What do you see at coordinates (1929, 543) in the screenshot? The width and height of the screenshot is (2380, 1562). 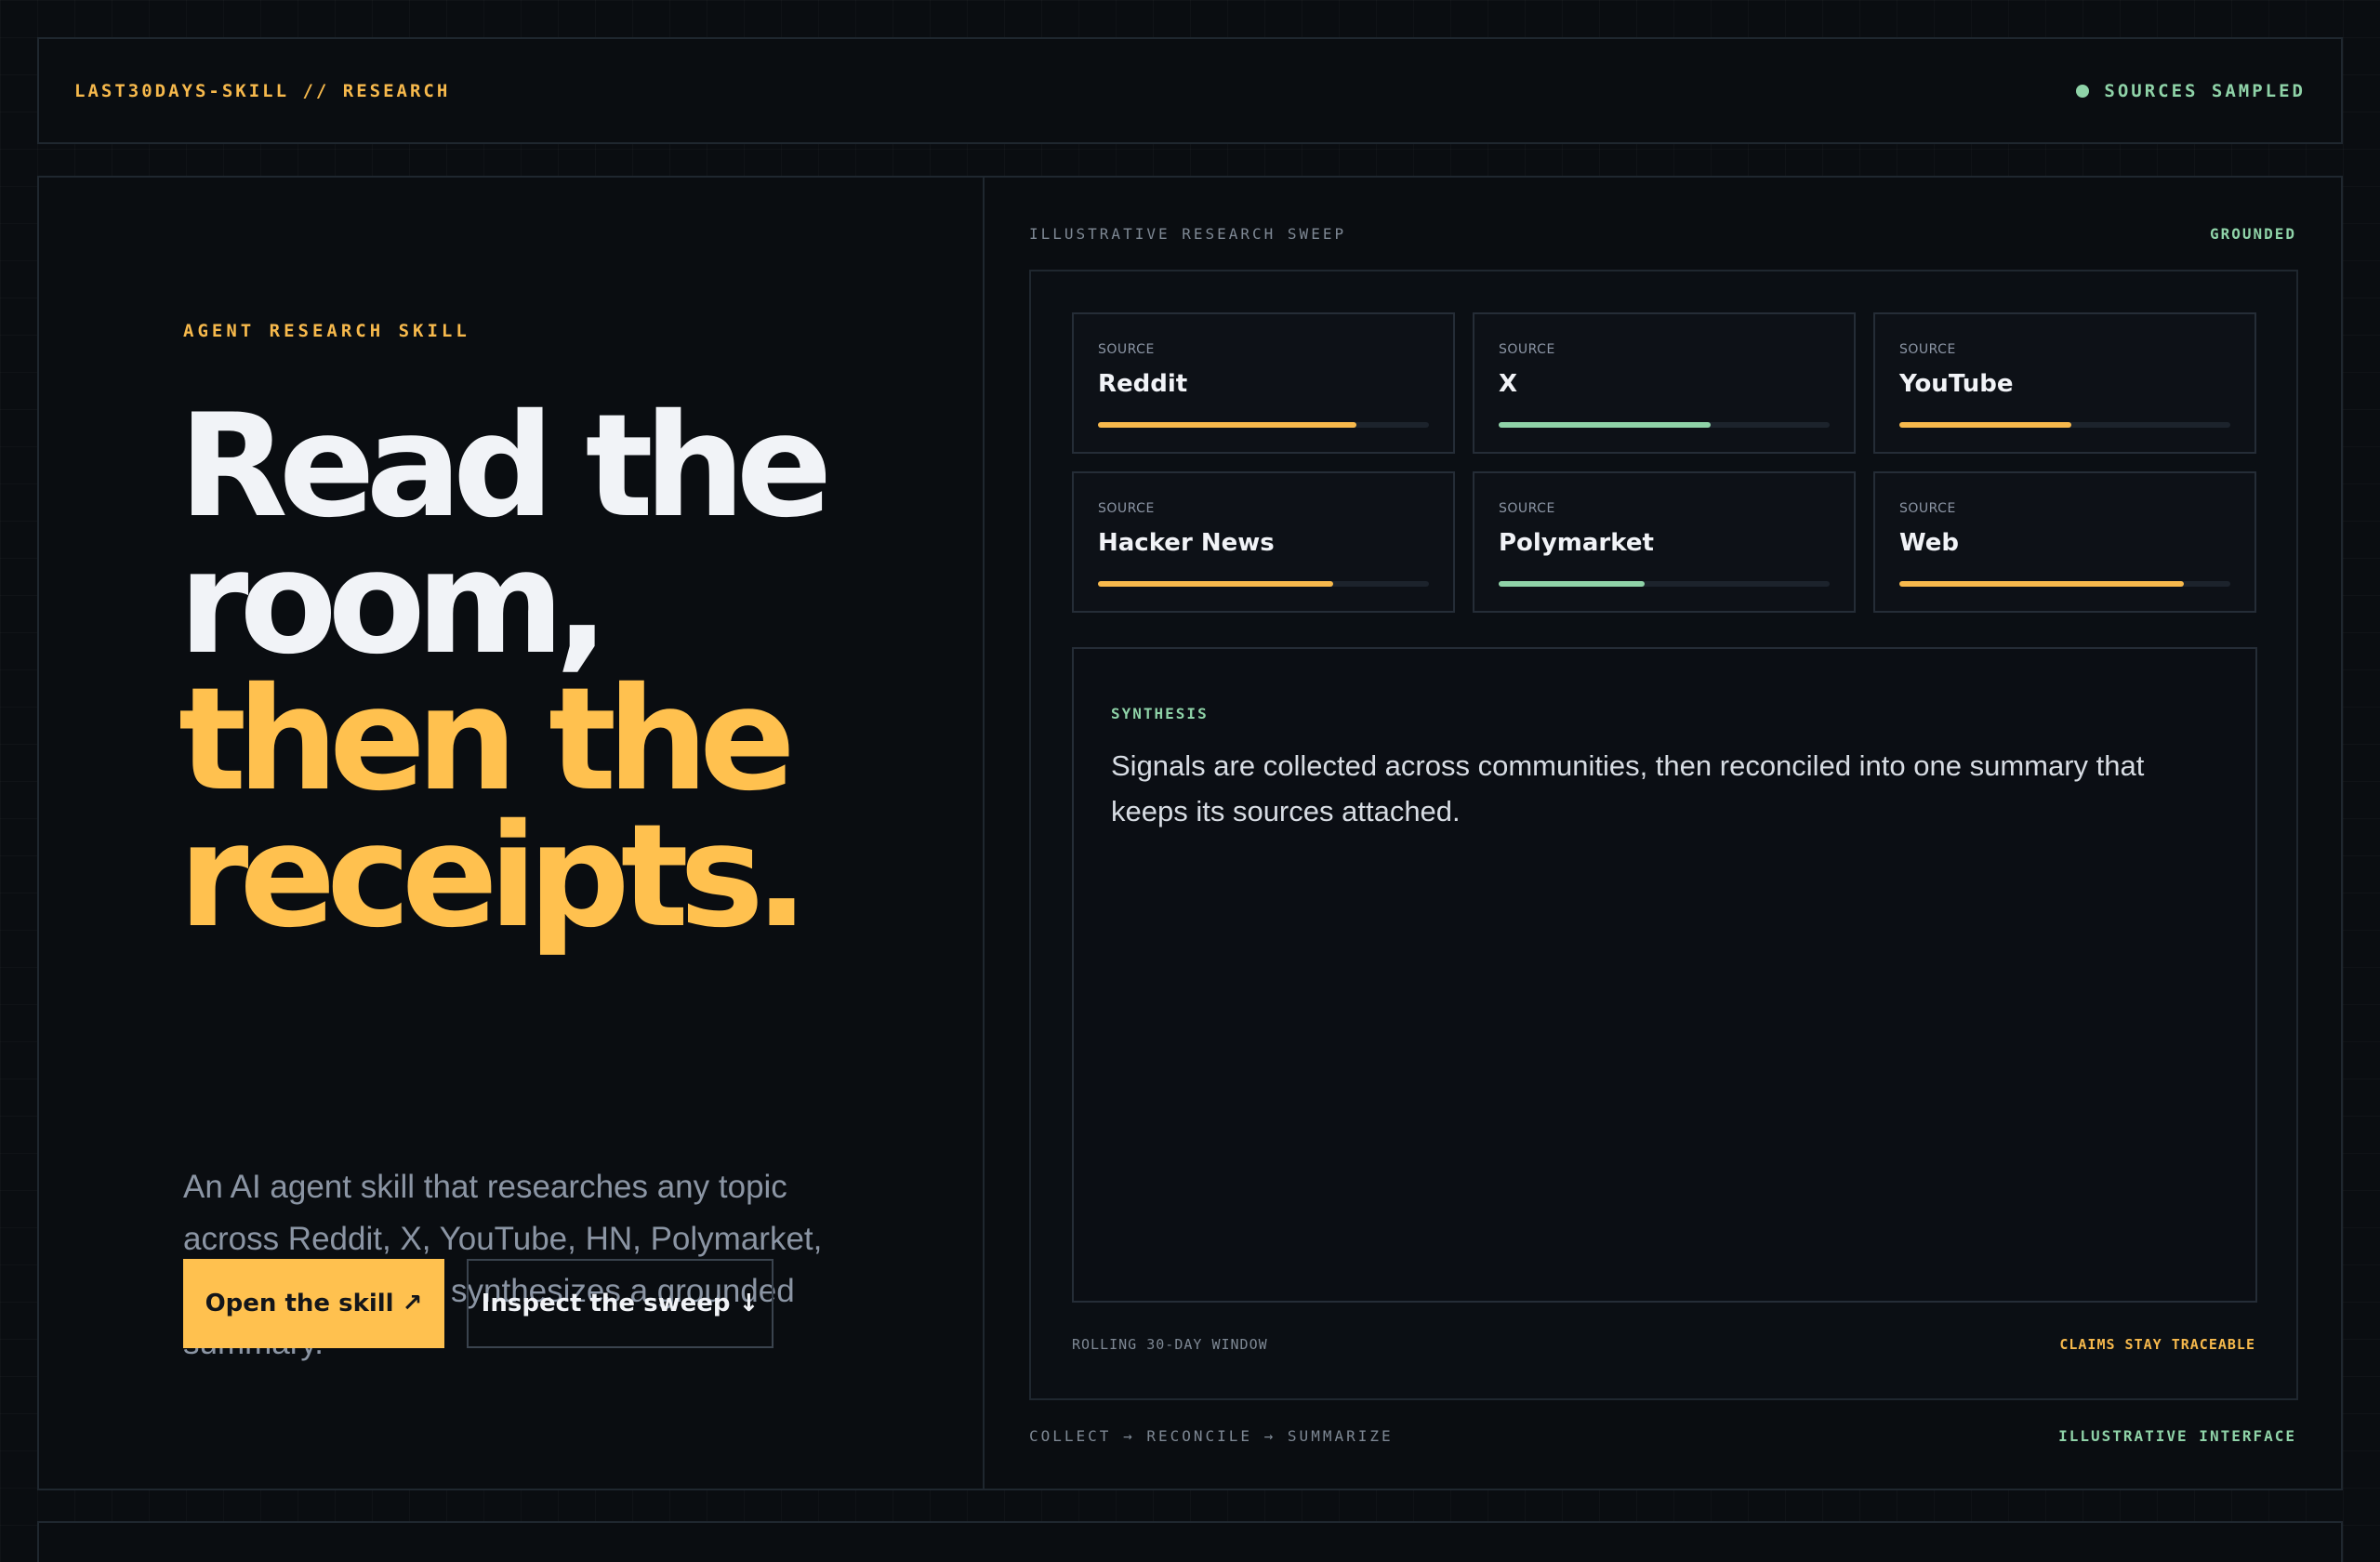 I see `source-name: Web` at bounding box center [1929, 543].